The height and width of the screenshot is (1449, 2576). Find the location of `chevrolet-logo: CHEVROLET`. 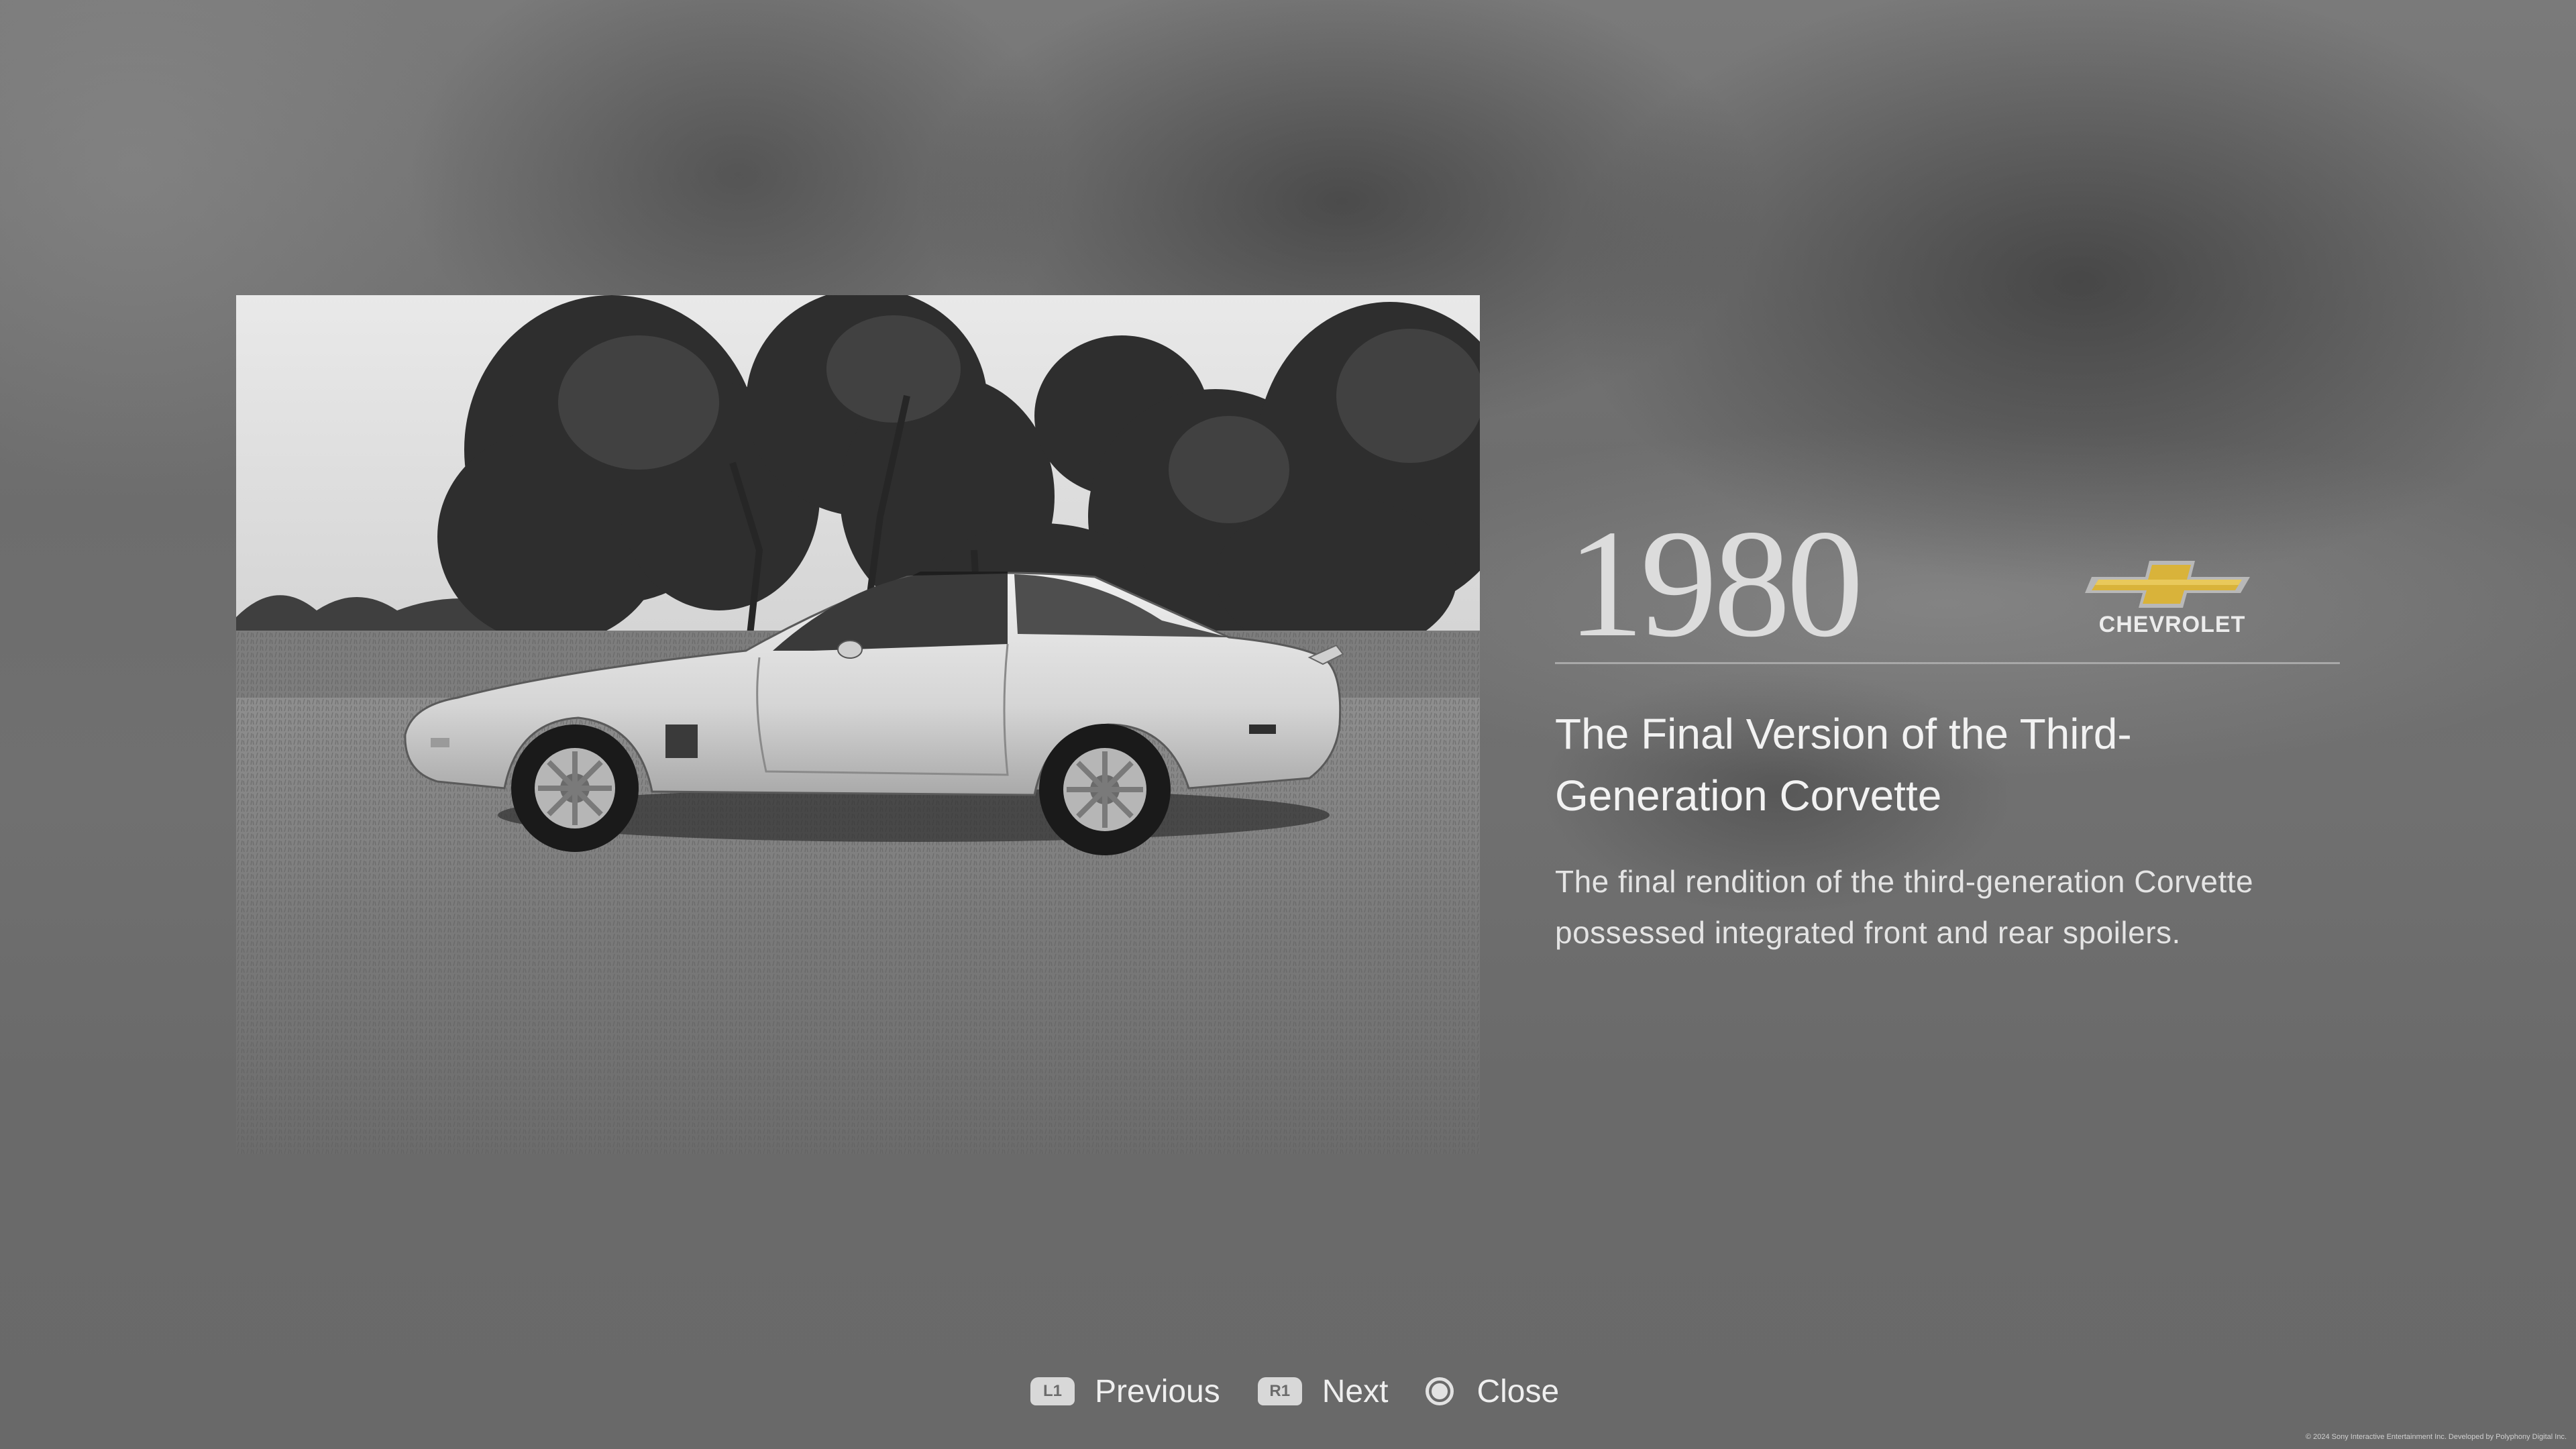

chevrolet-logo: CHEVROLET is located at coordinates (2172, 595).